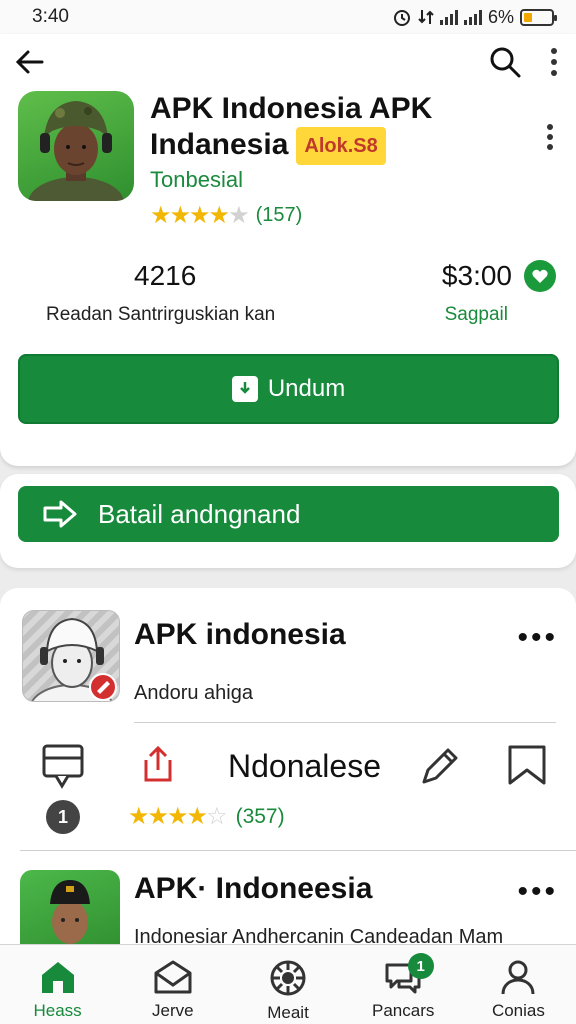 Image resolution: width=576 pixels, height=1024 pixels. I want to click on app-more-button, so click(550, 137).